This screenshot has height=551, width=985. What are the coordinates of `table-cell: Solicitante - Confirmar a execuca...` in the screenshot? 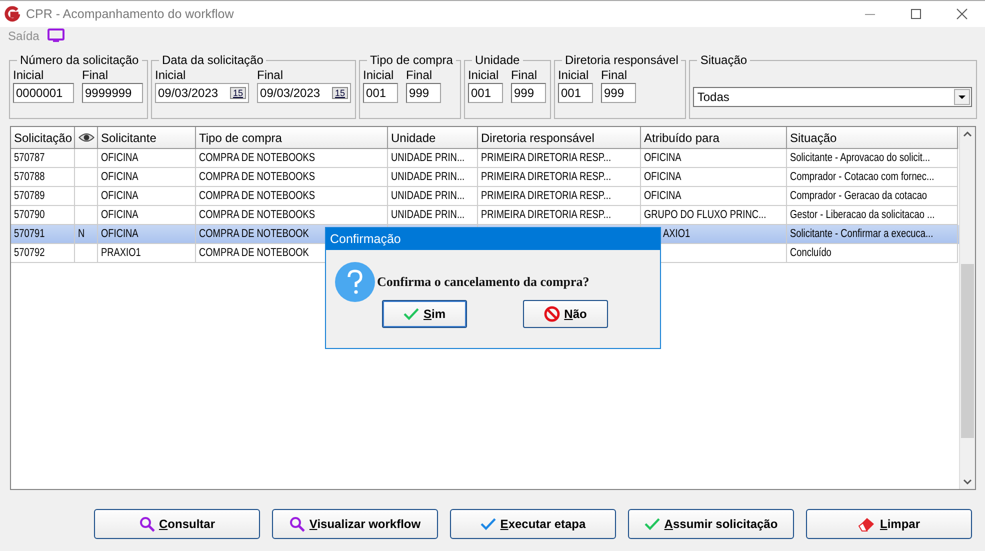 It's located at (862, 234).